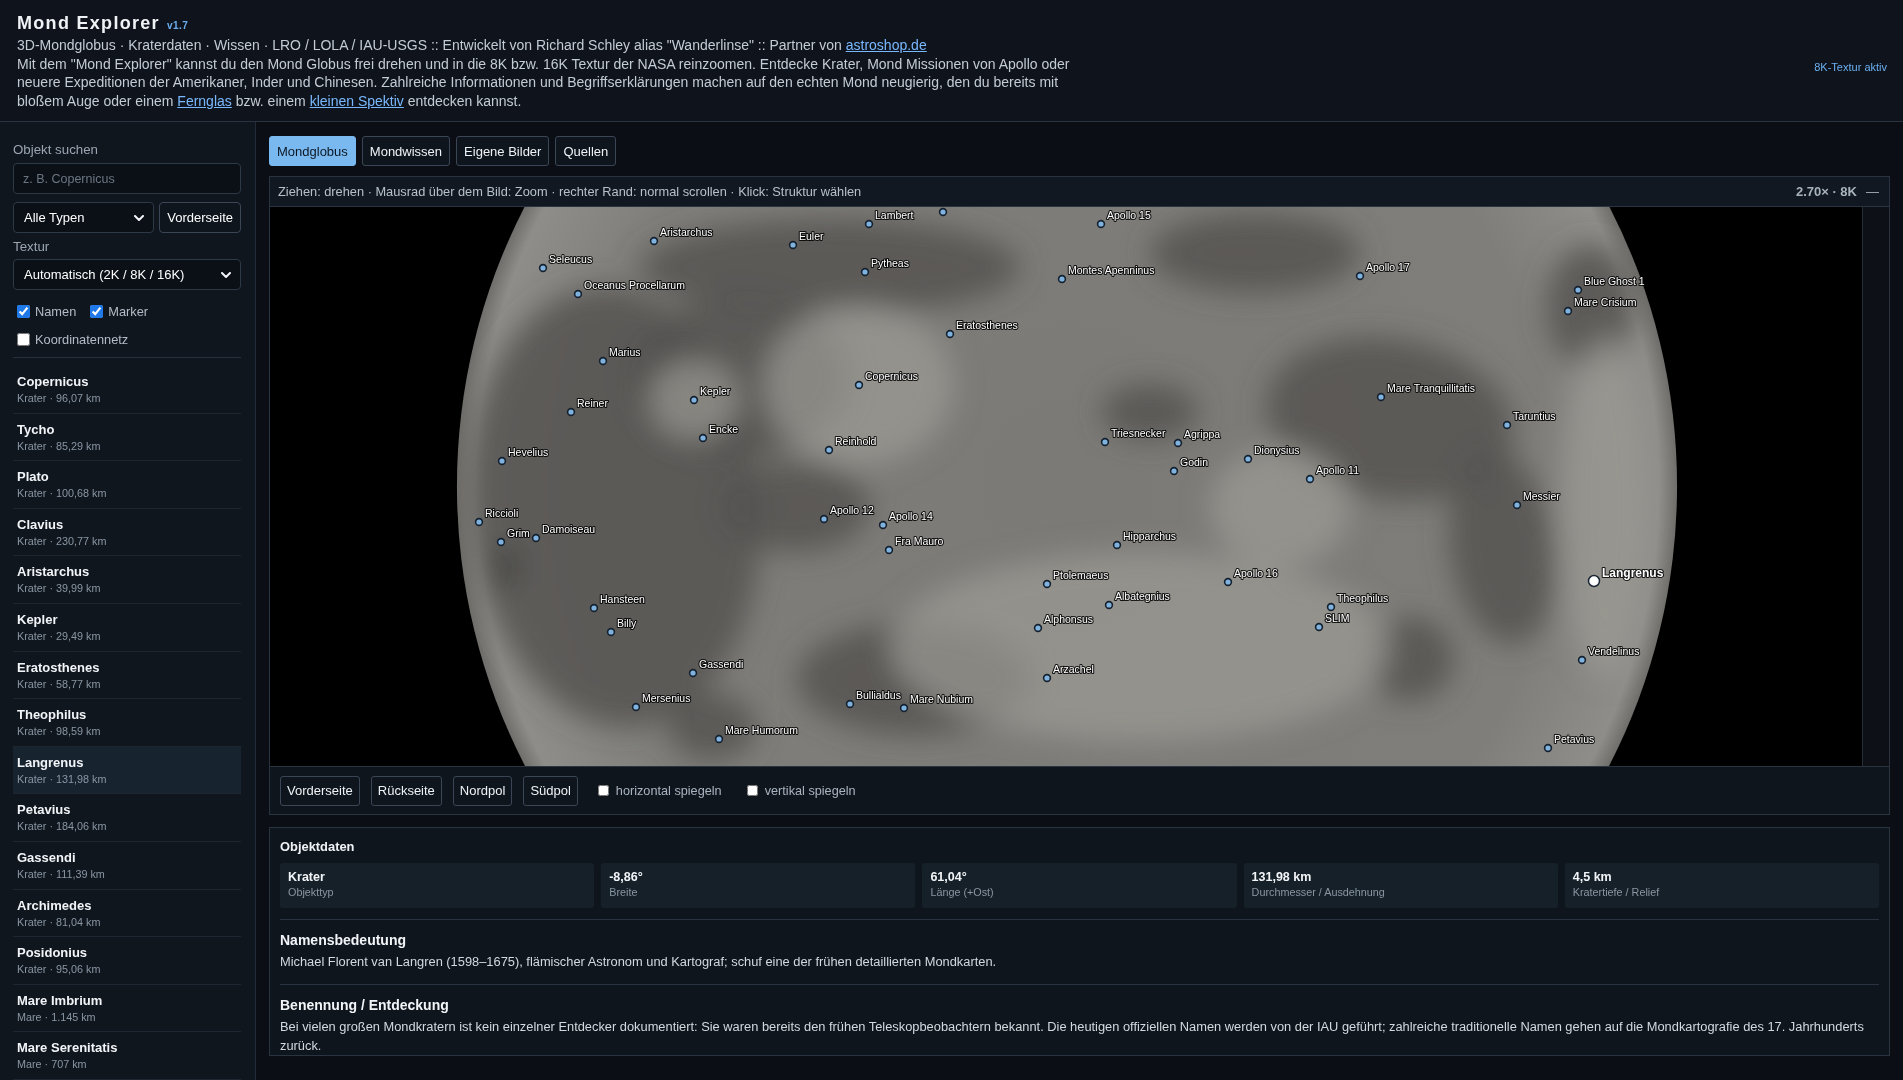 The height and width of the screenshot is (1080, 1903). What do you see at coordinates (503, 151) in the screenshot?
I see `tab: Eigene Bilder` at bounding box center [503, 151].